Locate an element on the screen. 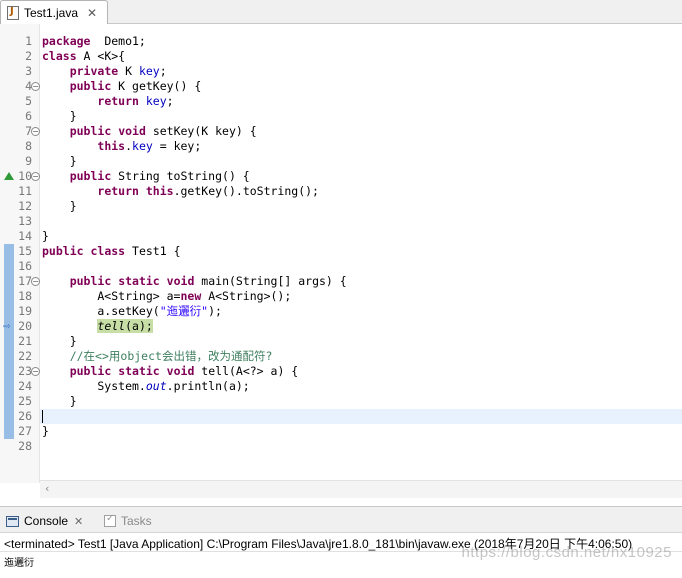 The image size is (682, 578). code-text: this.key = key; is located at coordinates (121, 146).